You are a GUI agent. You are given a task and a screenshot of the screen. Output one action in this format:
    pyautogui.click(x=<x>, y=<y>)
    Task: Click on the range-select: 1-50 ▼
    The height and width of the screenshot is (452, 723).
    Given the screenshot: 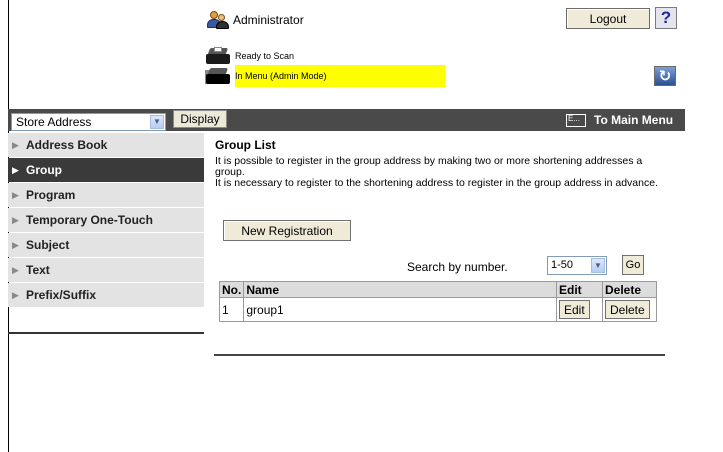 What is the action you would take?
    pyautogui.click(x=577, y=265)
    